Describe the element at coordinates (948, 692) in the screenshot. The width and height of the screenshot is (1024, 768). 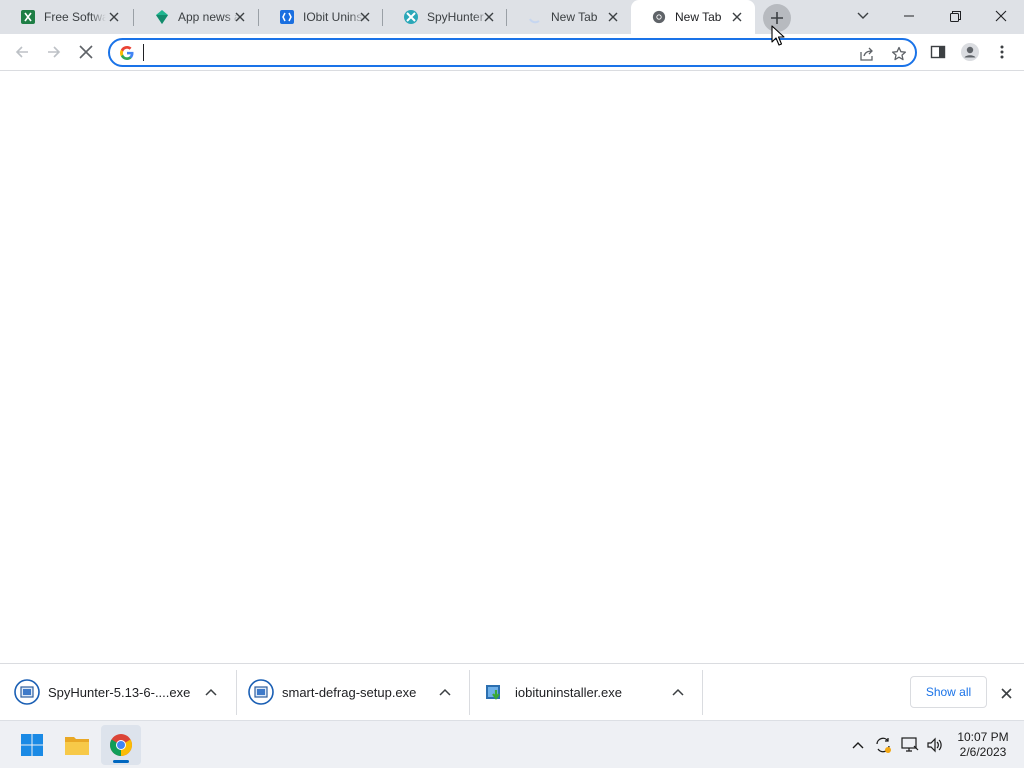
I see `show-all-button: Show all` at that location.